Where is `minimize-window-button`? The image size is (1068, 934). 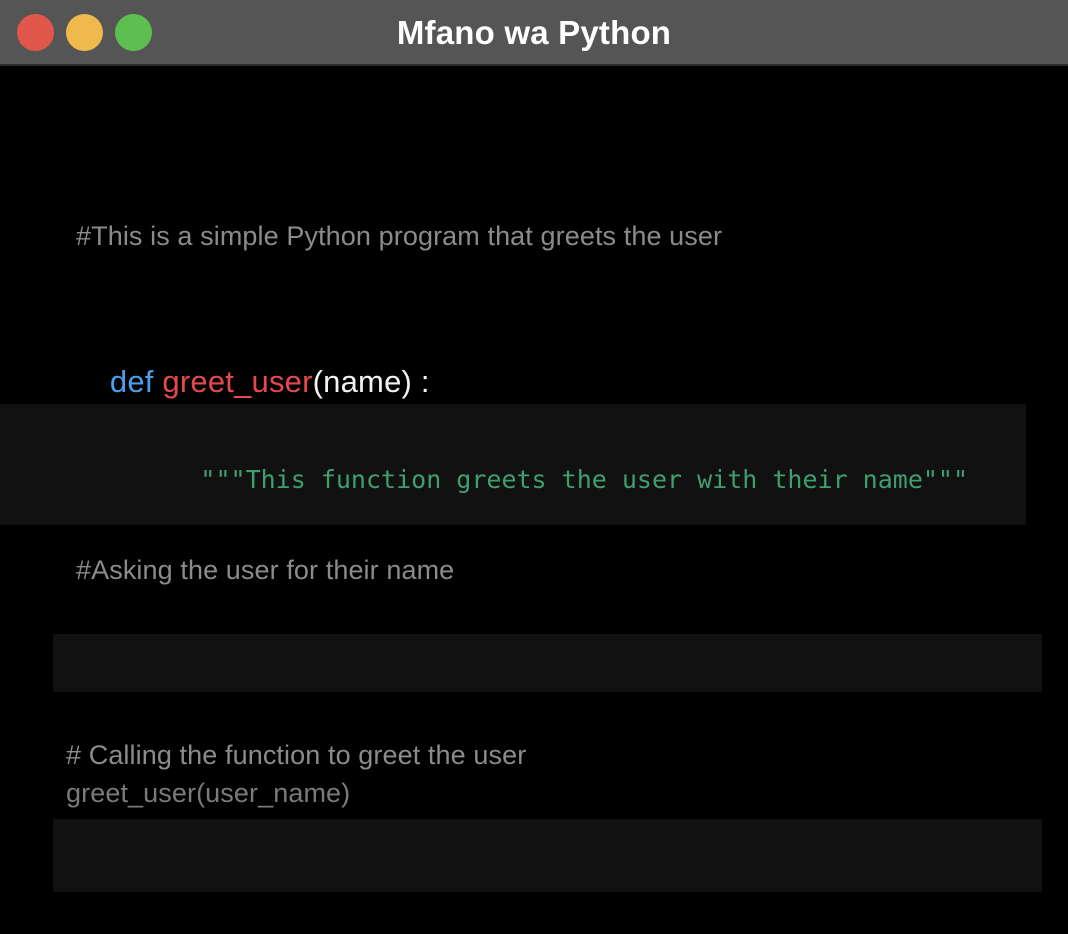 minimize-window-button is located at coordinates (84, 32).